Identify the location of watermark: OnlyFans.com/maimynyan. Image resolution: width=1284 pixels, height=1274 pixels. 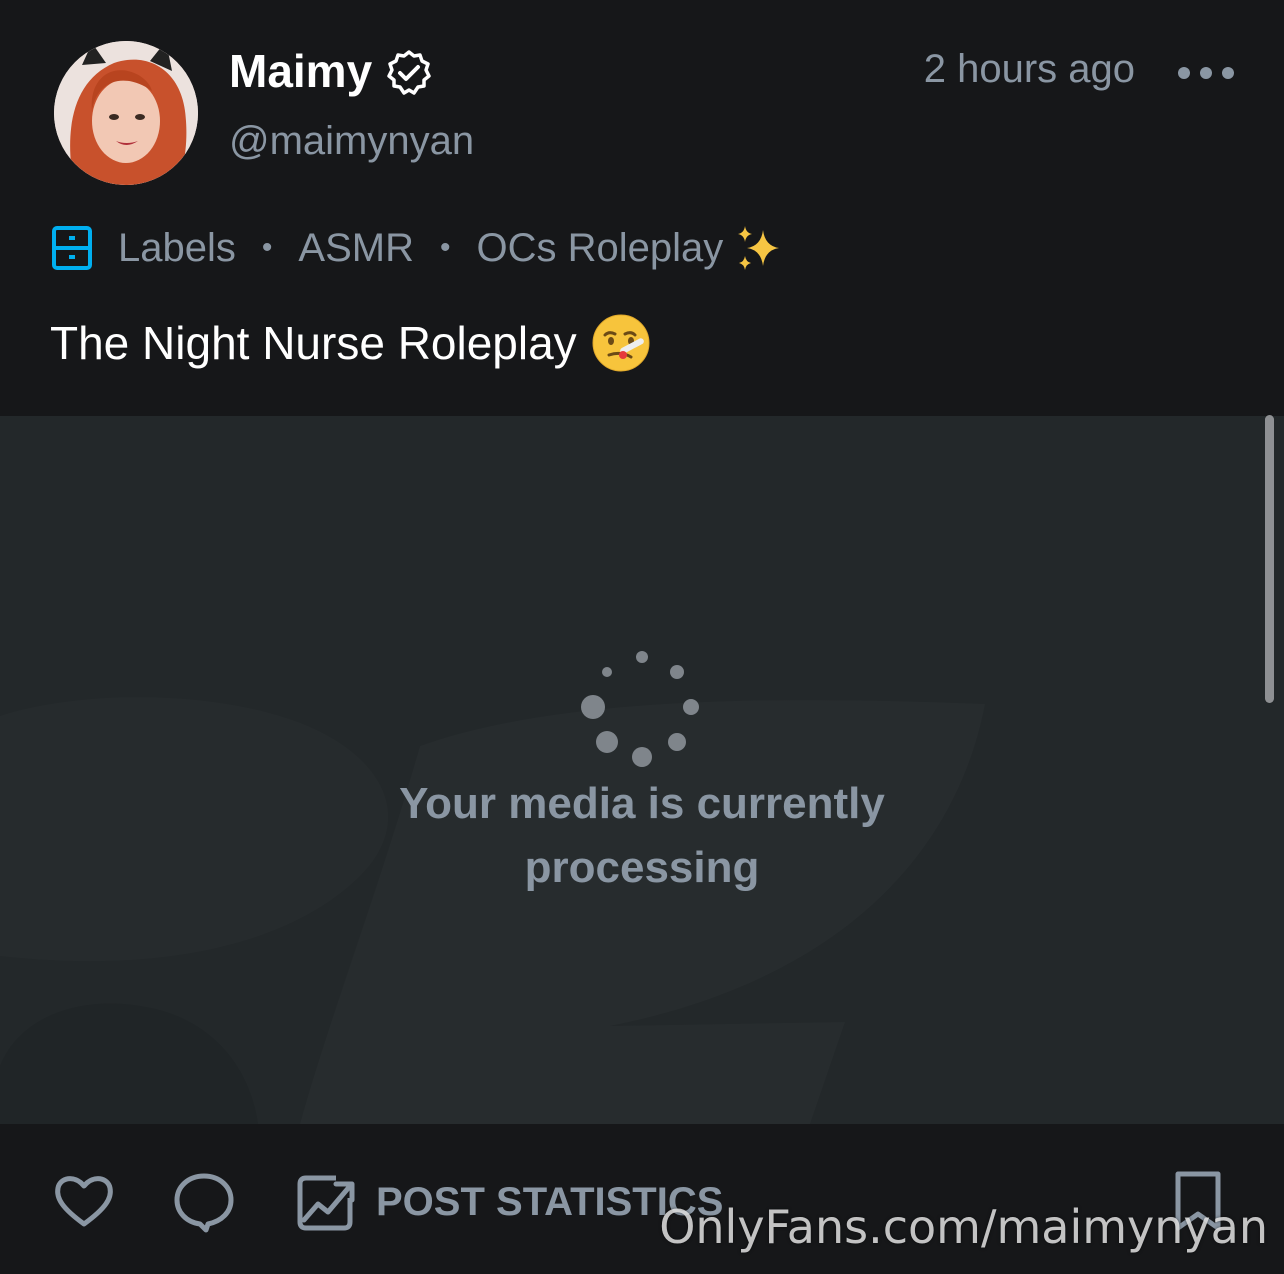
(963, 1227).